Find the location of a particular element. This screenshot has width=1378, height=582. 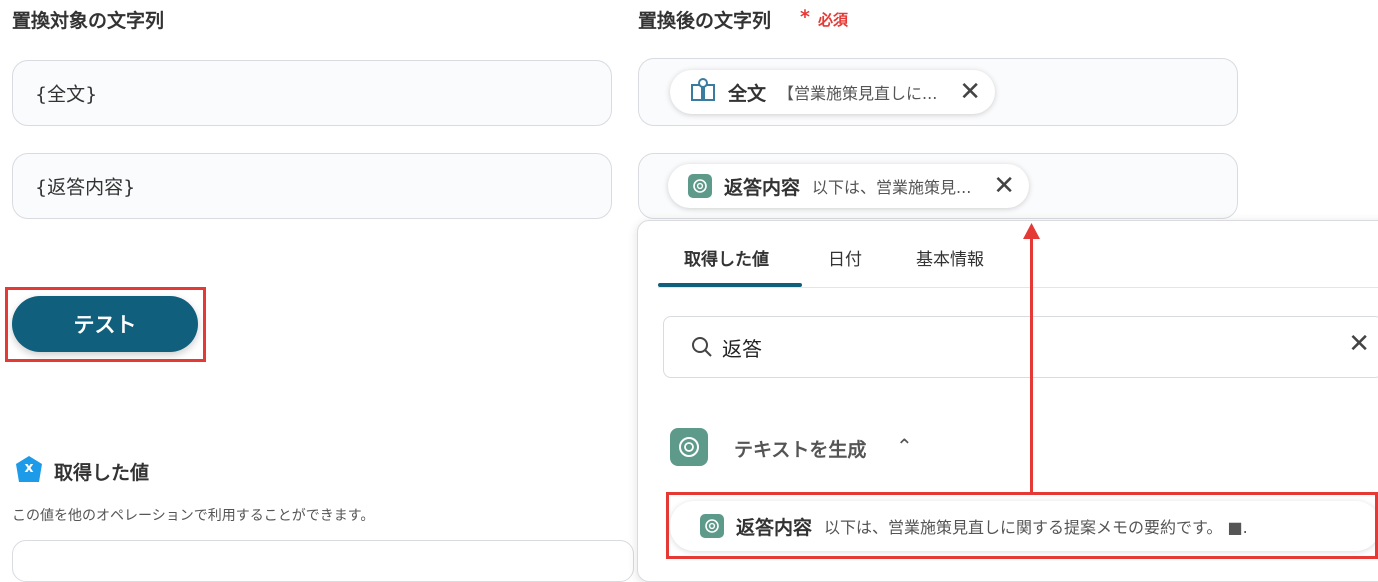

tab-date: 日付 is located at coordinates (845, 257).